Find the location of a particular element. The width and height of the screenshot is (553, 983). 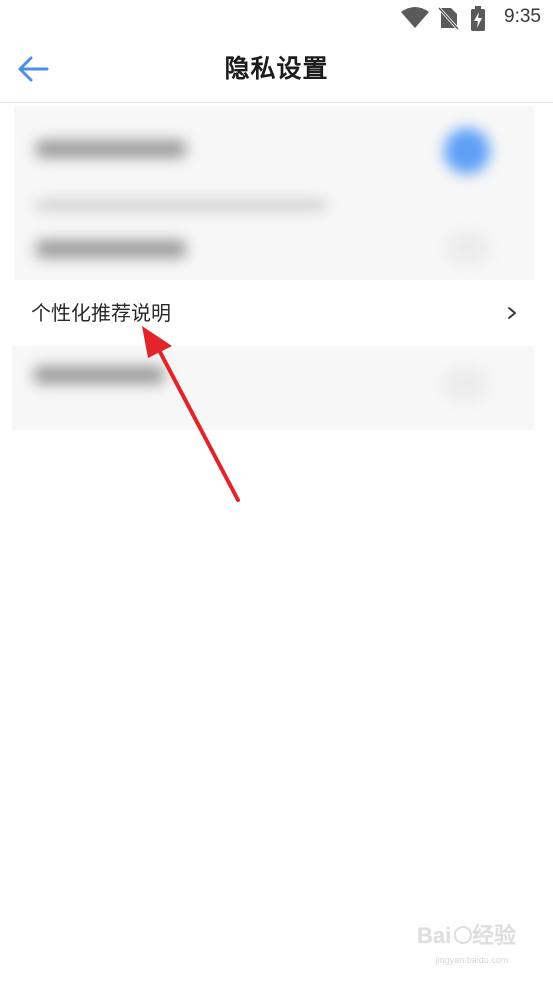

status-bar: 9:35 is located at coordinates (276, 19).